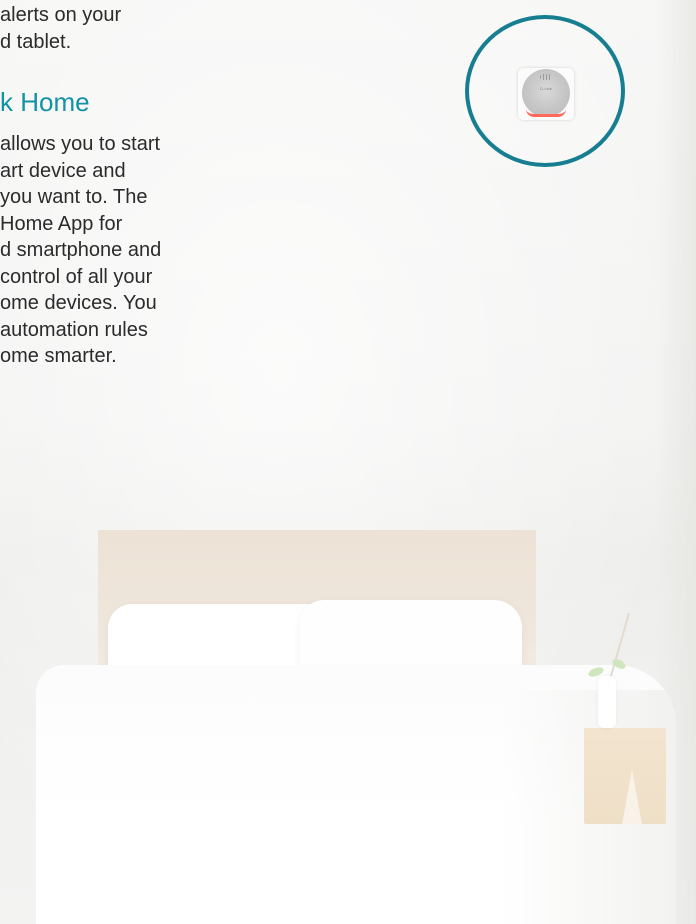  Describe the element at coordinates (36, 41) in the screenshot. I see `intro-line: d tablet.` at that location.